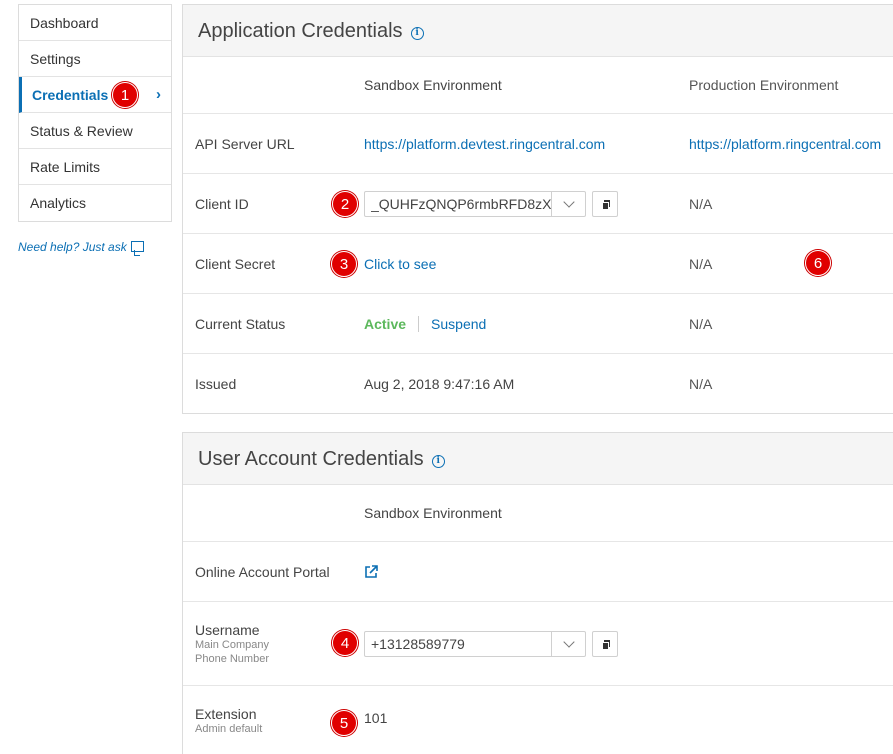  Describe the element at coordinates (222, 203) in the screenshot. I see `row-label: Client ID` at that location.